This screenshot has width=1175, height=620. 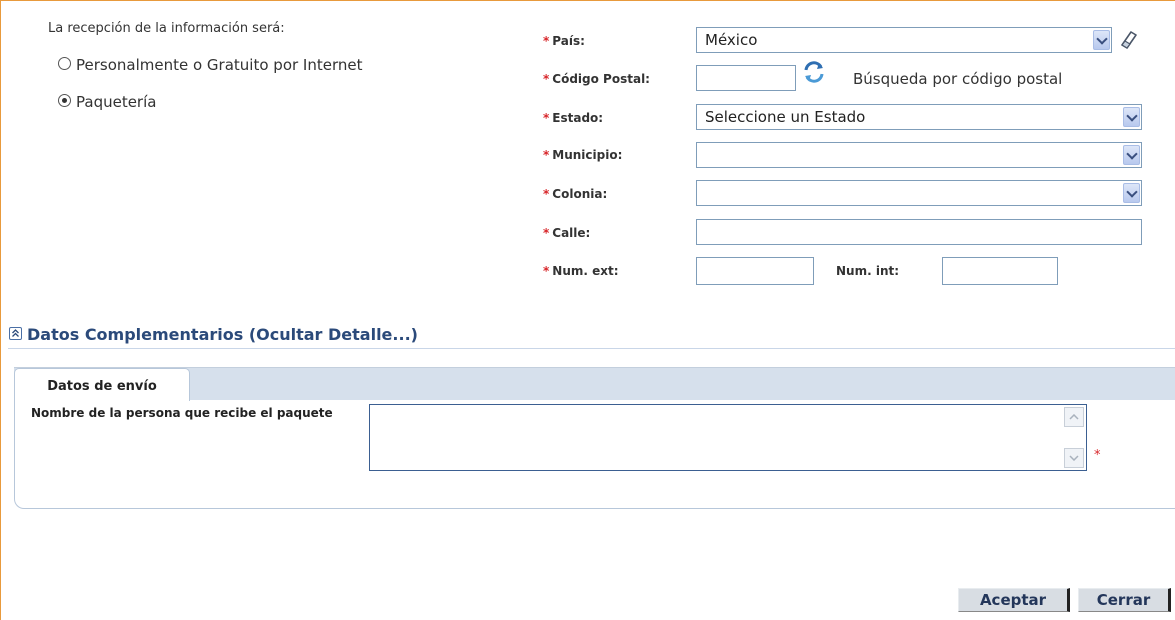 I want to click on pais-select: México, so click(x=904, y=40).